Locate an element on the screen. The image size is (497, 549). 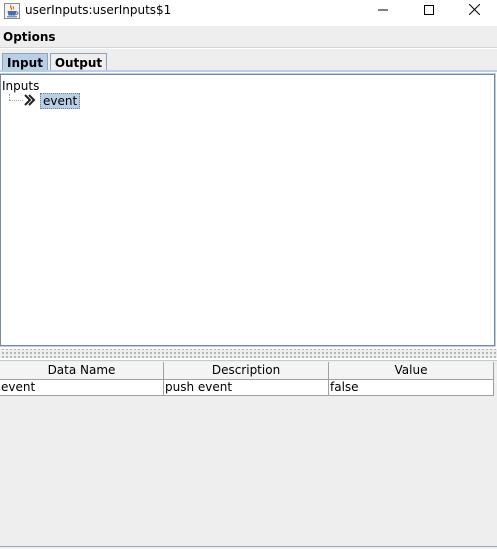
table-header: Data Name Description Value is located at coordinates (247, 371).